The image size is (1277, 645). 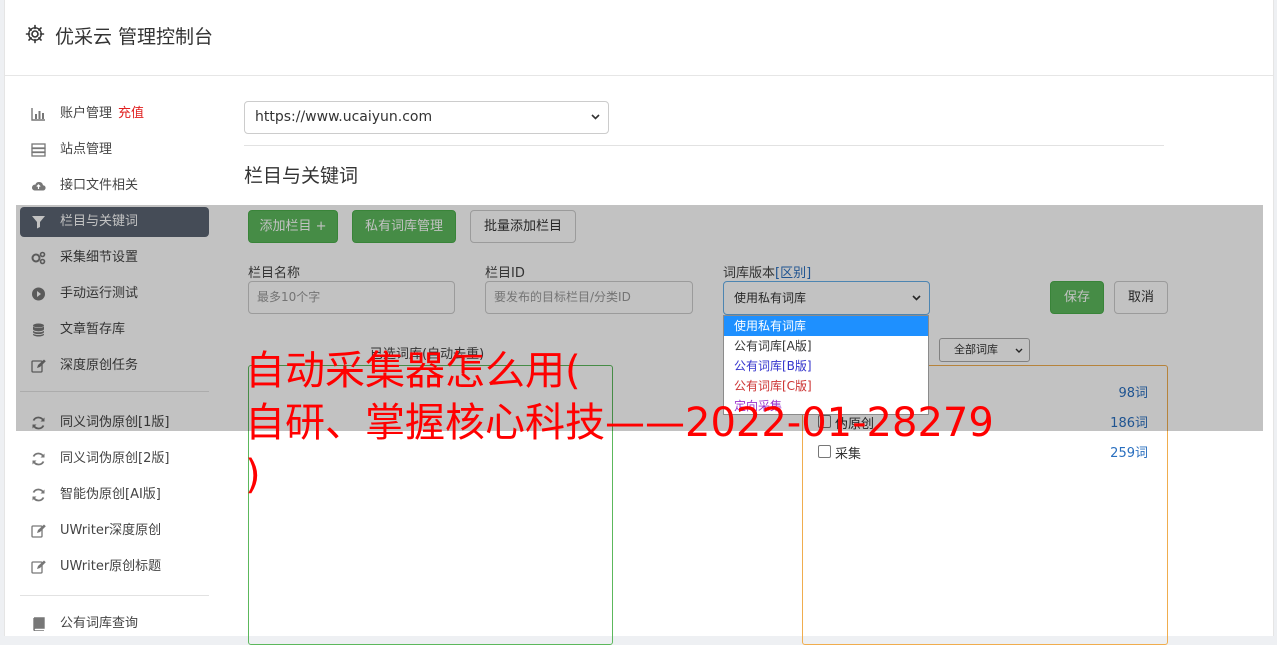 What do you see at coordinates (114, 114) in the screenshot?
I see `sidebar-item-account: 账户管理 充值` at bounding box center [114, 114].